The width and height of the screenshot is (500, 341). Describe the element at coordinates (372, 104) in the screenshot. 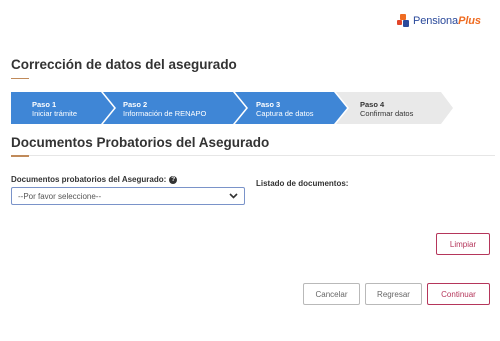

I see `step-4-number: Paso 4` at that location.